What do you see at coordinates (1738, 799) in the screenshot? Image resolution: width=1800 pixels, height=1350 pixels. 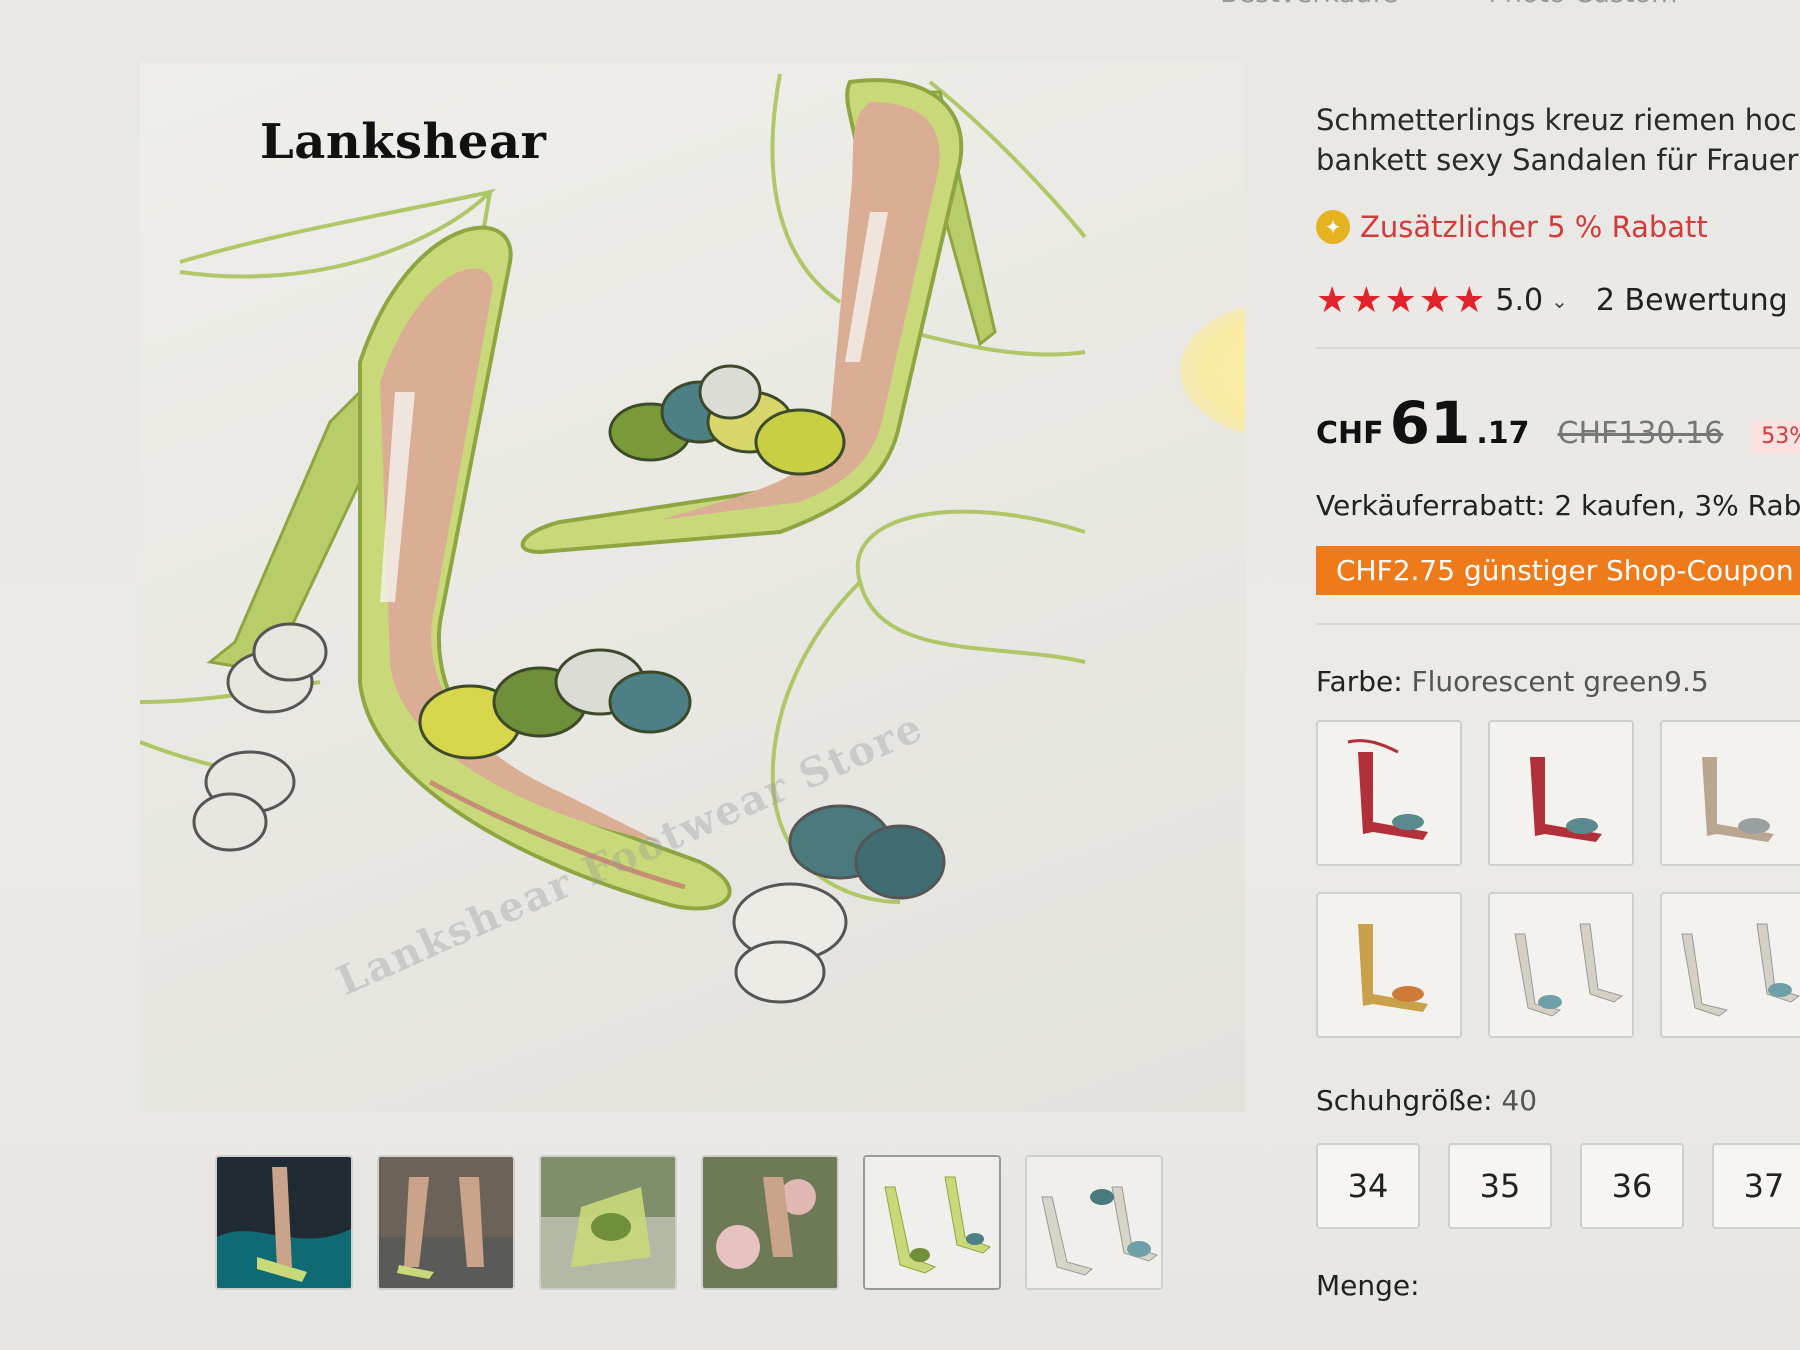 I see `silver-sandal-icon` at bounding box center [1738, 799].